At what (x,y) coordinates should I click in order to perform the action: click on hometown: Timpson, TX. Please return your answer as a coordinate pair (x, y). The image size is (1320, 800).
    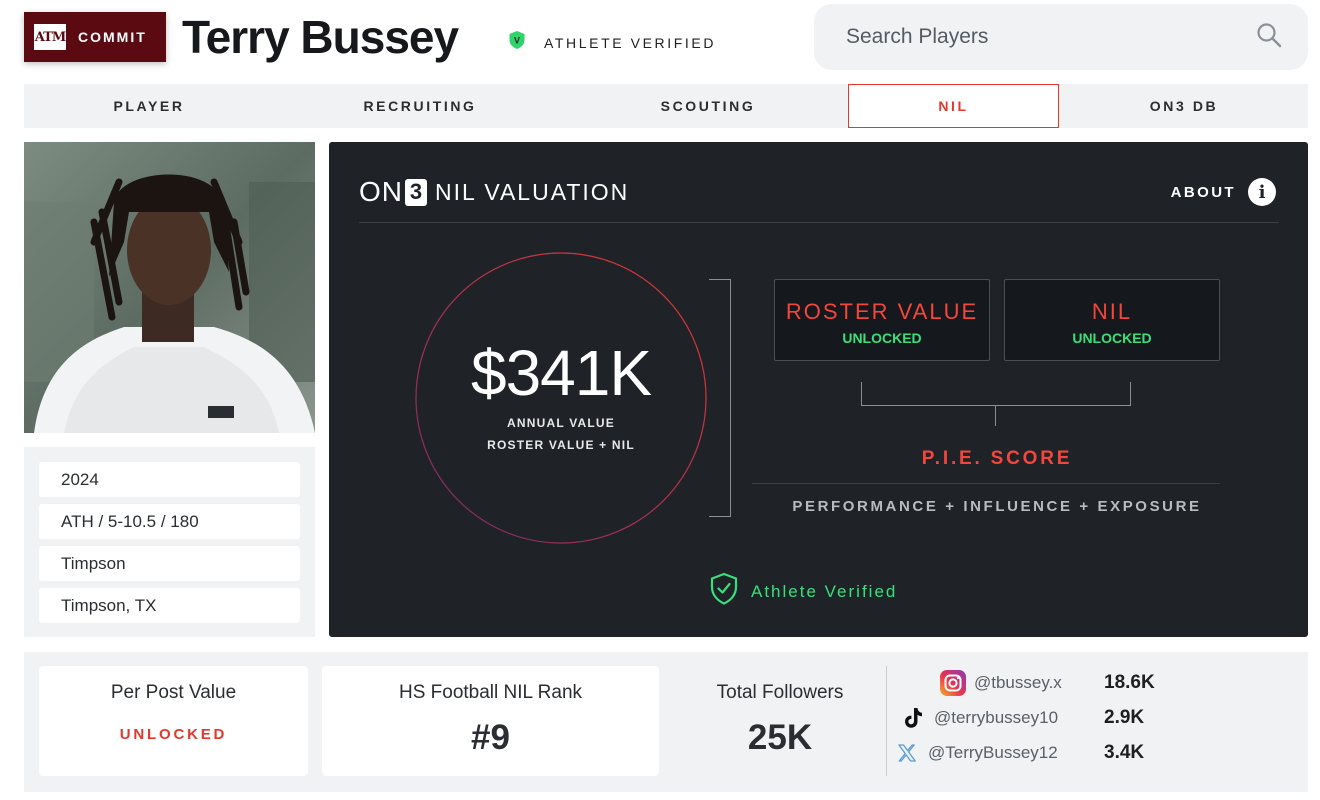
    Looking at the image, I should click on (169, 605).